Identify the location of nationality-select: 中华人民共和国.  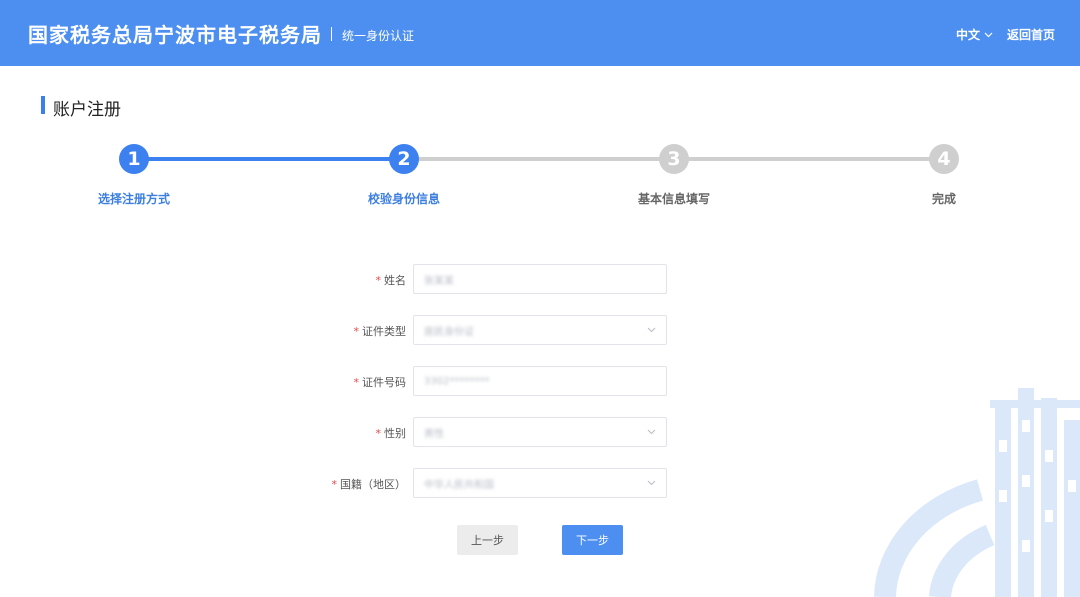
(540, 483).